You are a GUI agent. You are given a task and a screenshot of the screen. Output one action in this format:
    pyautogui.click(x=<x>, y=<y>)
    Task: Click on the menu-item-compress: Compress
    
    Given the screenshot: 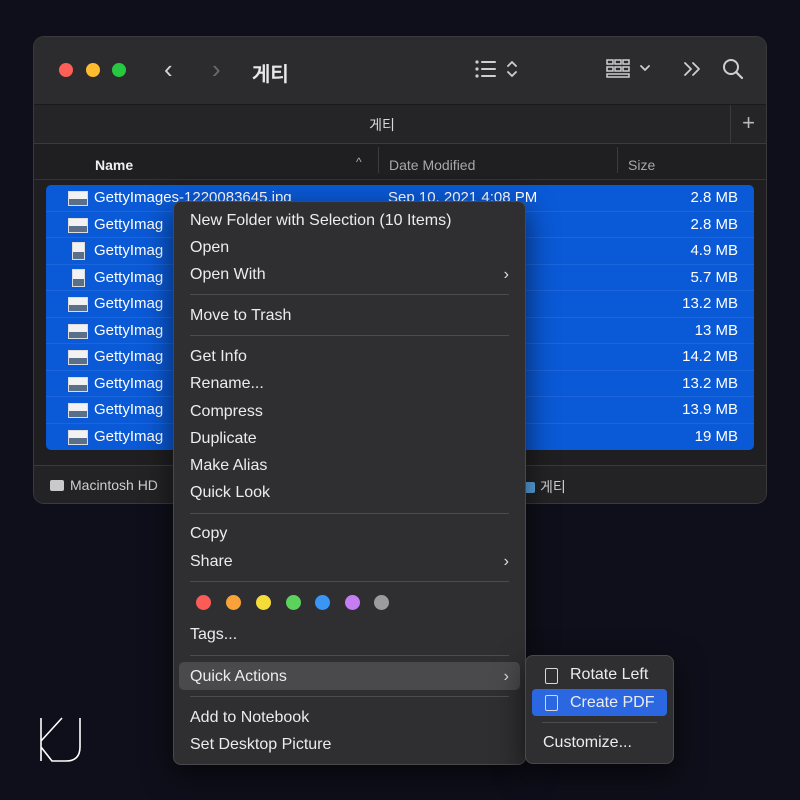 What is the action you would take?
    pyautogui.click(x=226, y=412)
    